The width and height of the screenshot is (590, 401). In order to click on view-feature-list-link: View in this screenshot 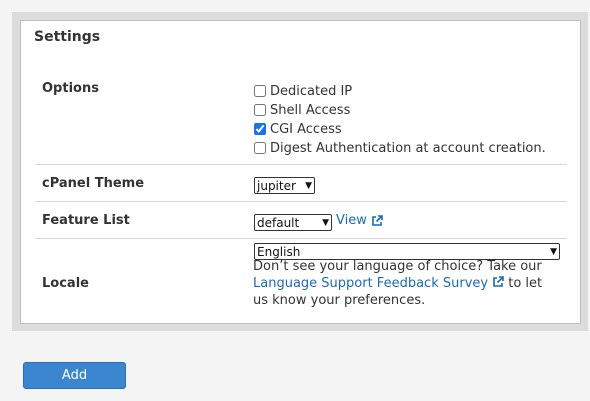, I will do `click(359, 220)`.